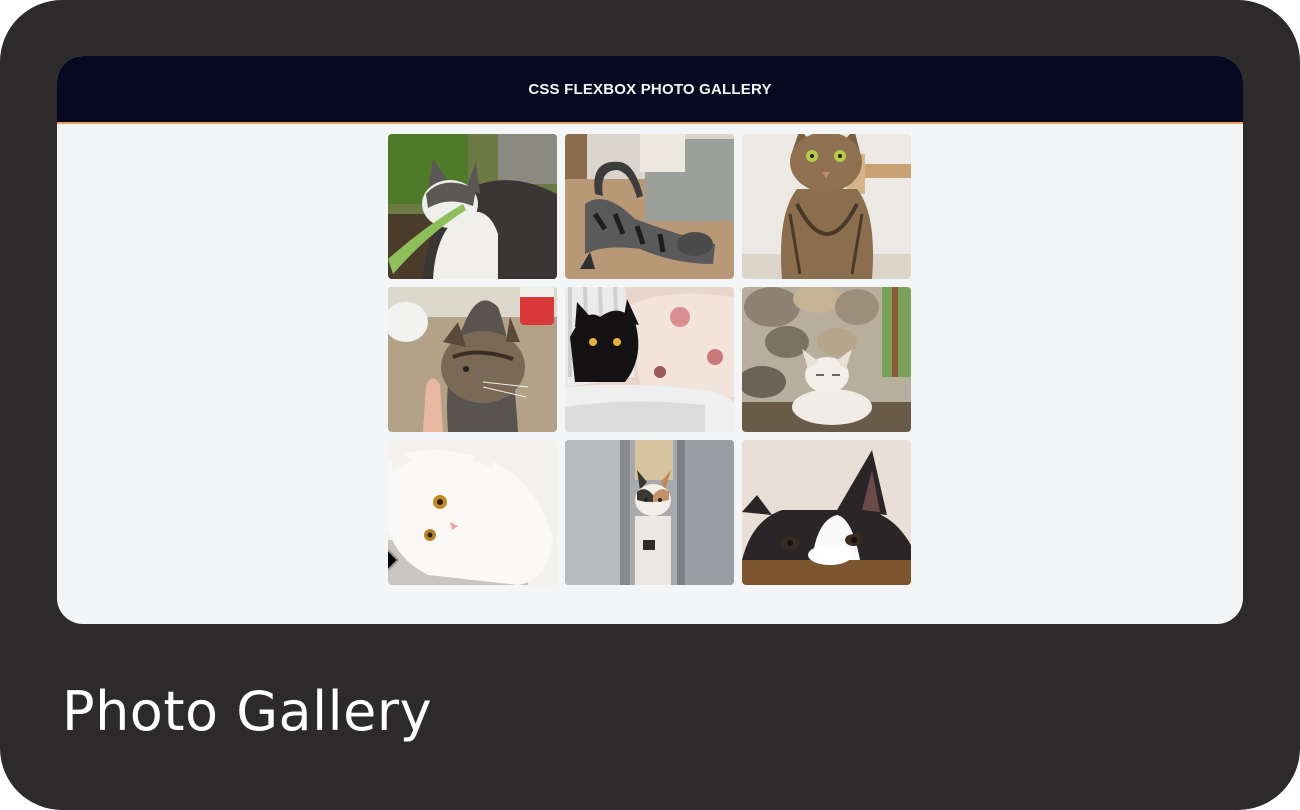 This screenshot has width=1300, height=810. Describe the element at coordinates (247, 711) in the screenshot. I see `slide-caption: Photo Gallery` at that location.